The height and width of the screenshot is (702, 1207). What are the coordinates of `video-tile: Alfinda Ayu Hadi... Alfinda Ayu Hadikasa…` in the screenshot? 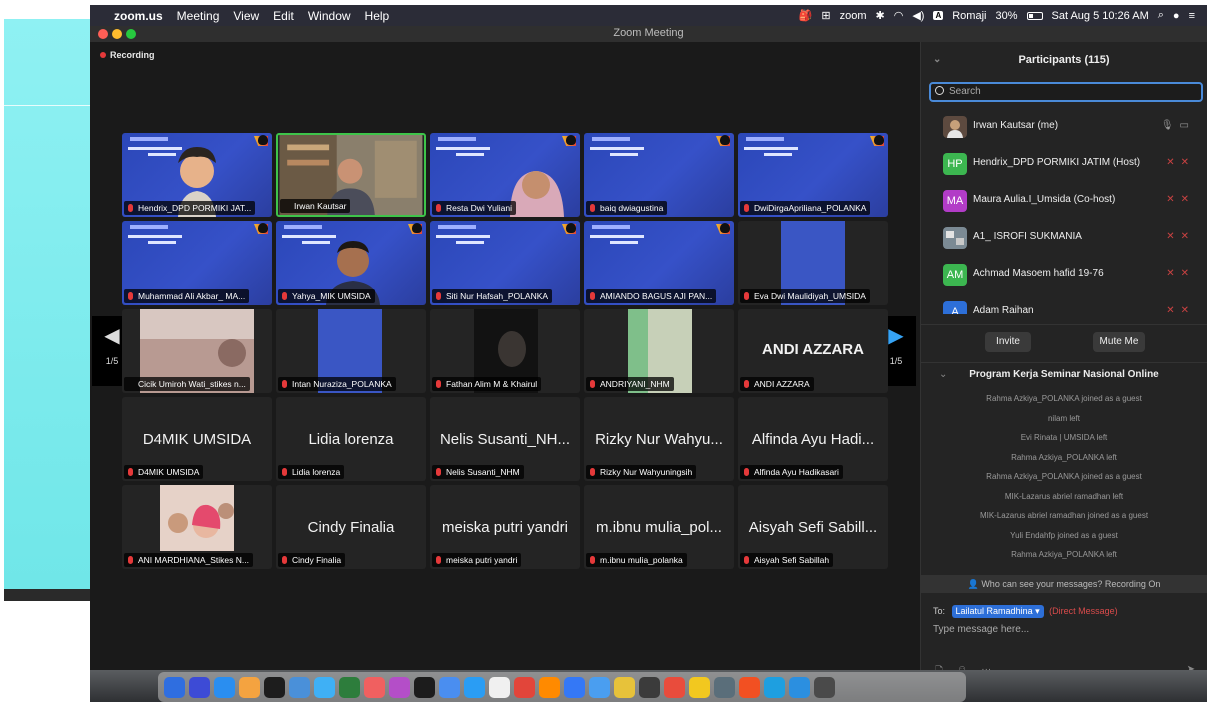 It's located at (813, 439).